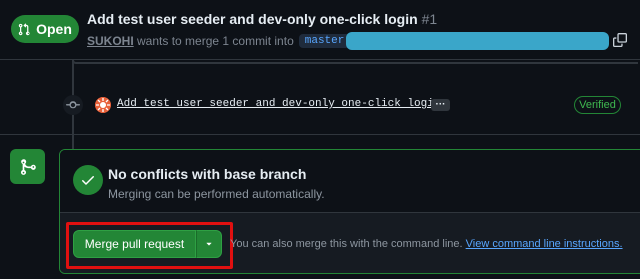  What do you see at coordinates (320, 134) in the screenshot?
I see `timeline-divider` at bounding box center [320, 134].